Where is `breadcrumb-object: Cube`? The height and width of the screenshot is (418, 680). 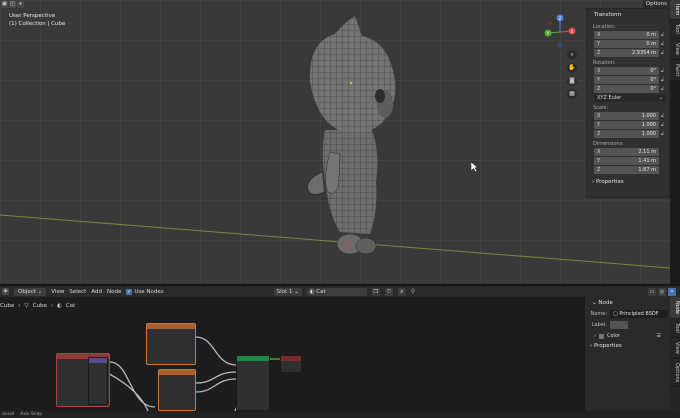 breadcrumb-object: Cube is located at coordinates (7, 306).